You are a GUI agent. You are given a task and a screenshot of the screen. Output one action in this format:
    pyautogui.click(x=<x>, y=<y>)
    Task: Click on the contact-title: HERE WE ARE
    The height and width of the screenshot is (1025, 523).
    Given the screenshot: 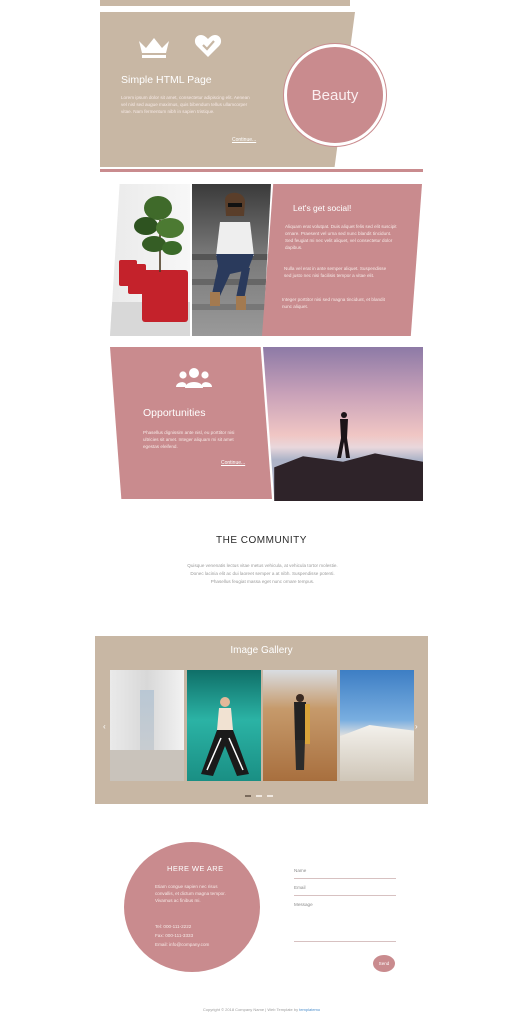 What is the action you would take?
    pyautogui.click(x=195, y=868)
    